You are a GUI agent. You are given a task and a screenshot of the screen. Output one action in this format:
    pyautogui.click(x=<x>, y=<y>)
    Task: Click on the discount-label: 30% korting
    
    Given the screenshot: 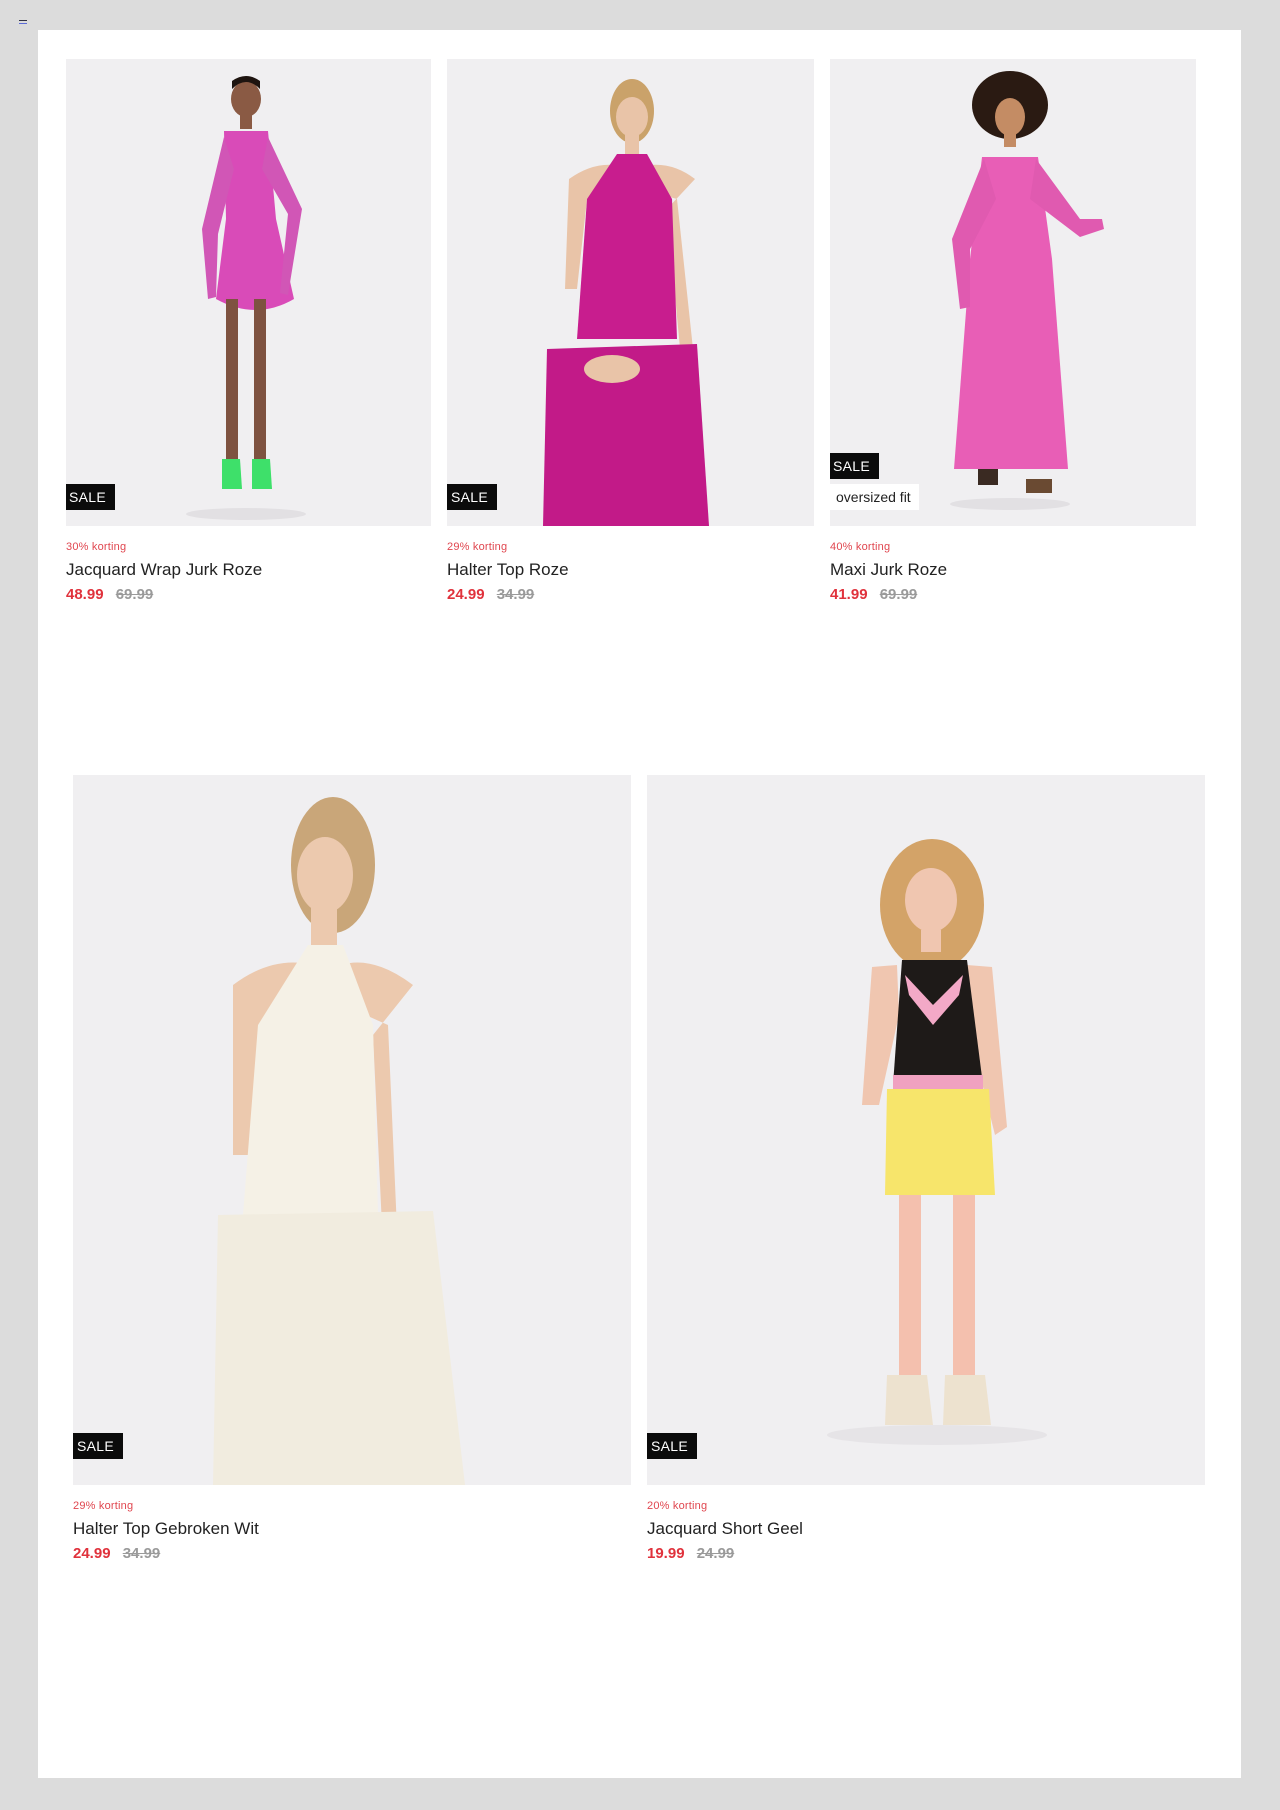 What is the action you would take?
    pyautogui.click(x=96, y=547)
    